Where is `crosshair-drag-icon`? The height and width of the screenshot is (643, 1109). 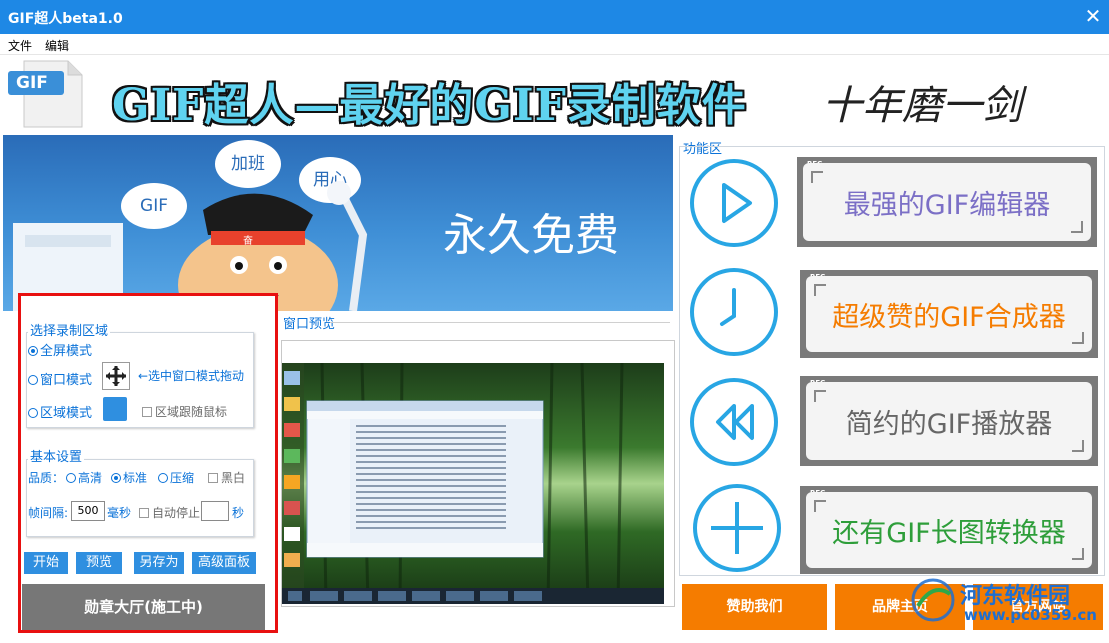 crosshair-drag-icon is located at coordinates (116, 376).